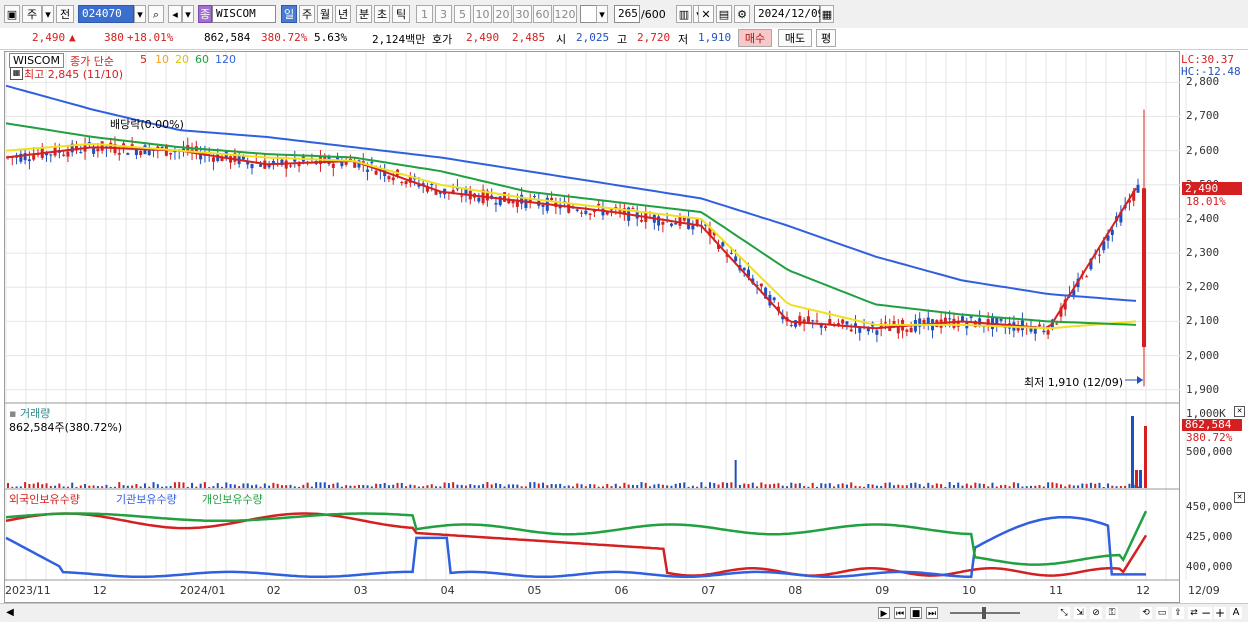 This screenshot has width=1248, height=622. I want to click on fit-icon: ⇲, so click(1080, 613).